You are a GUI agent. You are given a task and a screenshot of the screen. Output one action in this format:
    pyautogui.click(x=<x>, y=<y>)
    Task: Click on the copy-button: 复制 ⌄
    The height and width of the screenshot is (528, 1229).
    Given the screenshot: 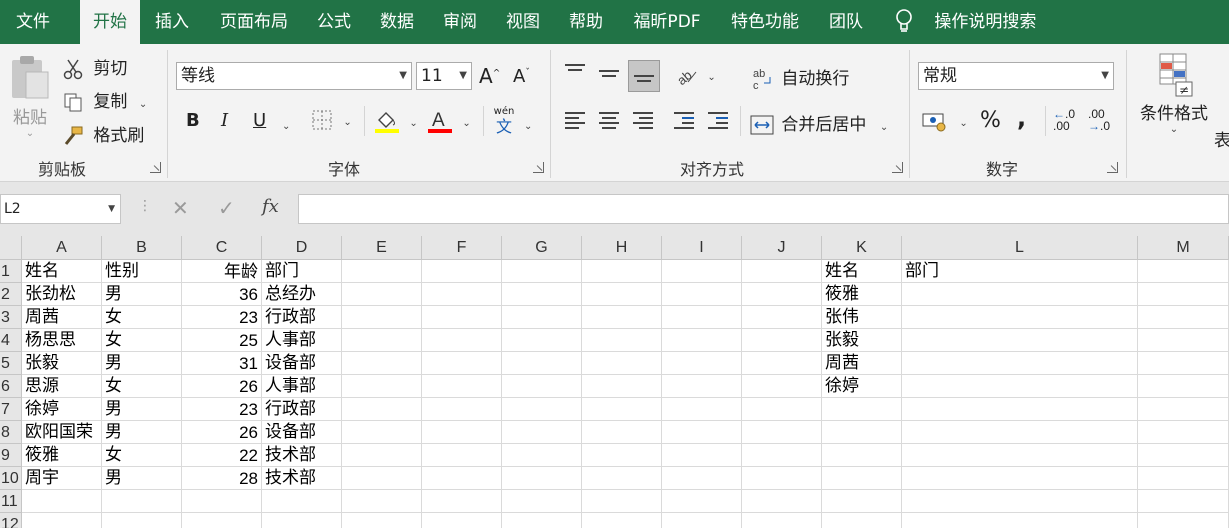 What is the action you would take?
    pyautogui.click(x=104, y=100)
    